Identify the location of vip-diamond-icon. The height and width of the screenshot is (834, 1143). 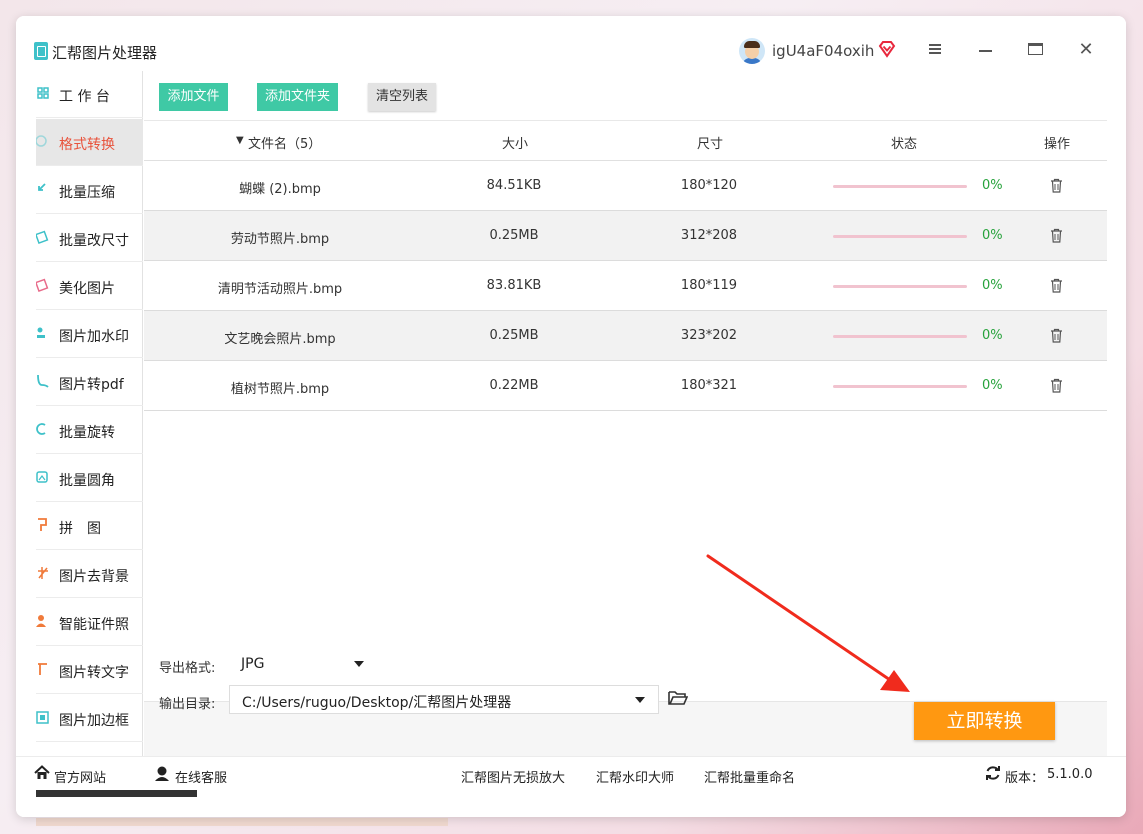
(887, 49).